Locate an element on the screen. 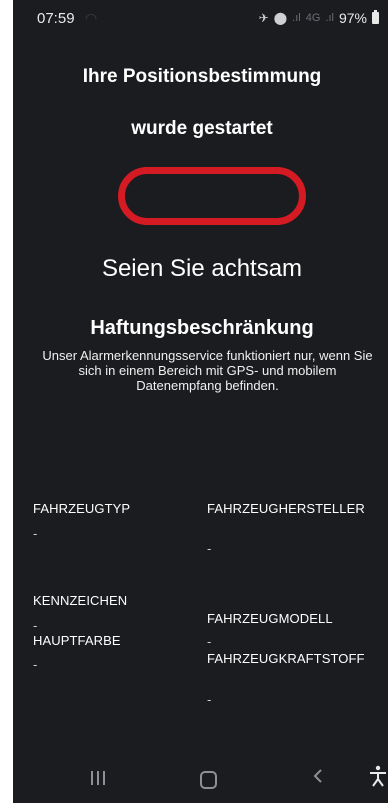  vehicle-type-label: FAHRZEUGTYP is located at coordinates (82, 508).